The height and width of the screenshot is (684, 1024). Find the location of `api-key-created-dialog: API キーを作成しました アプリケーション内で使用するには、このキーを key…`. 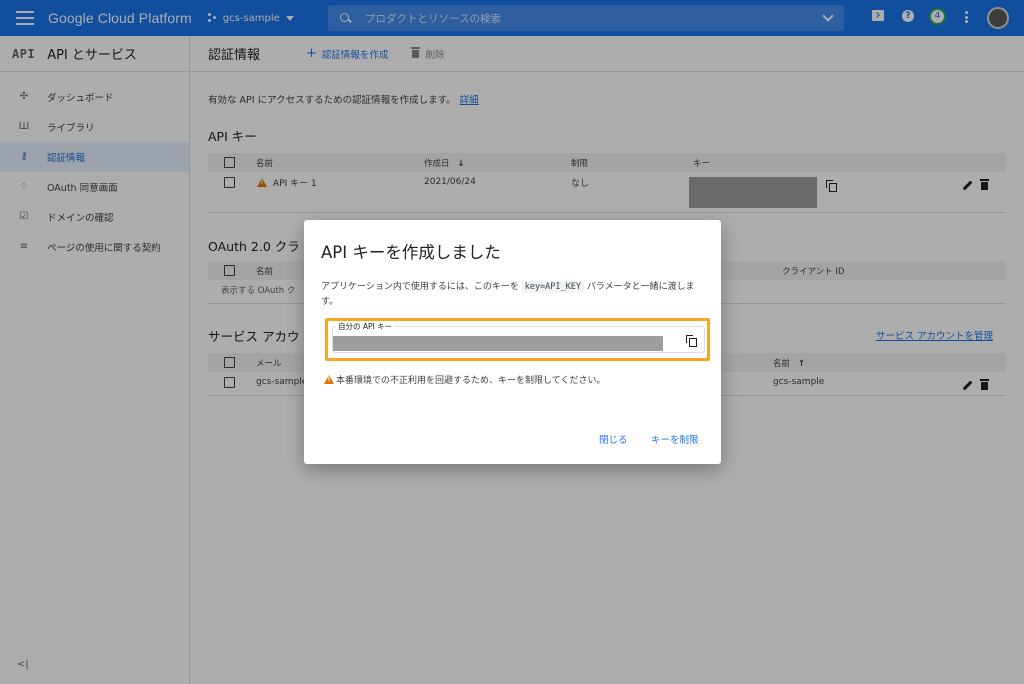

api-key-created-dialog: API キーを作成しました アプリケーション内で使用するには、このキーを key… is located at coordinates (512, 342).